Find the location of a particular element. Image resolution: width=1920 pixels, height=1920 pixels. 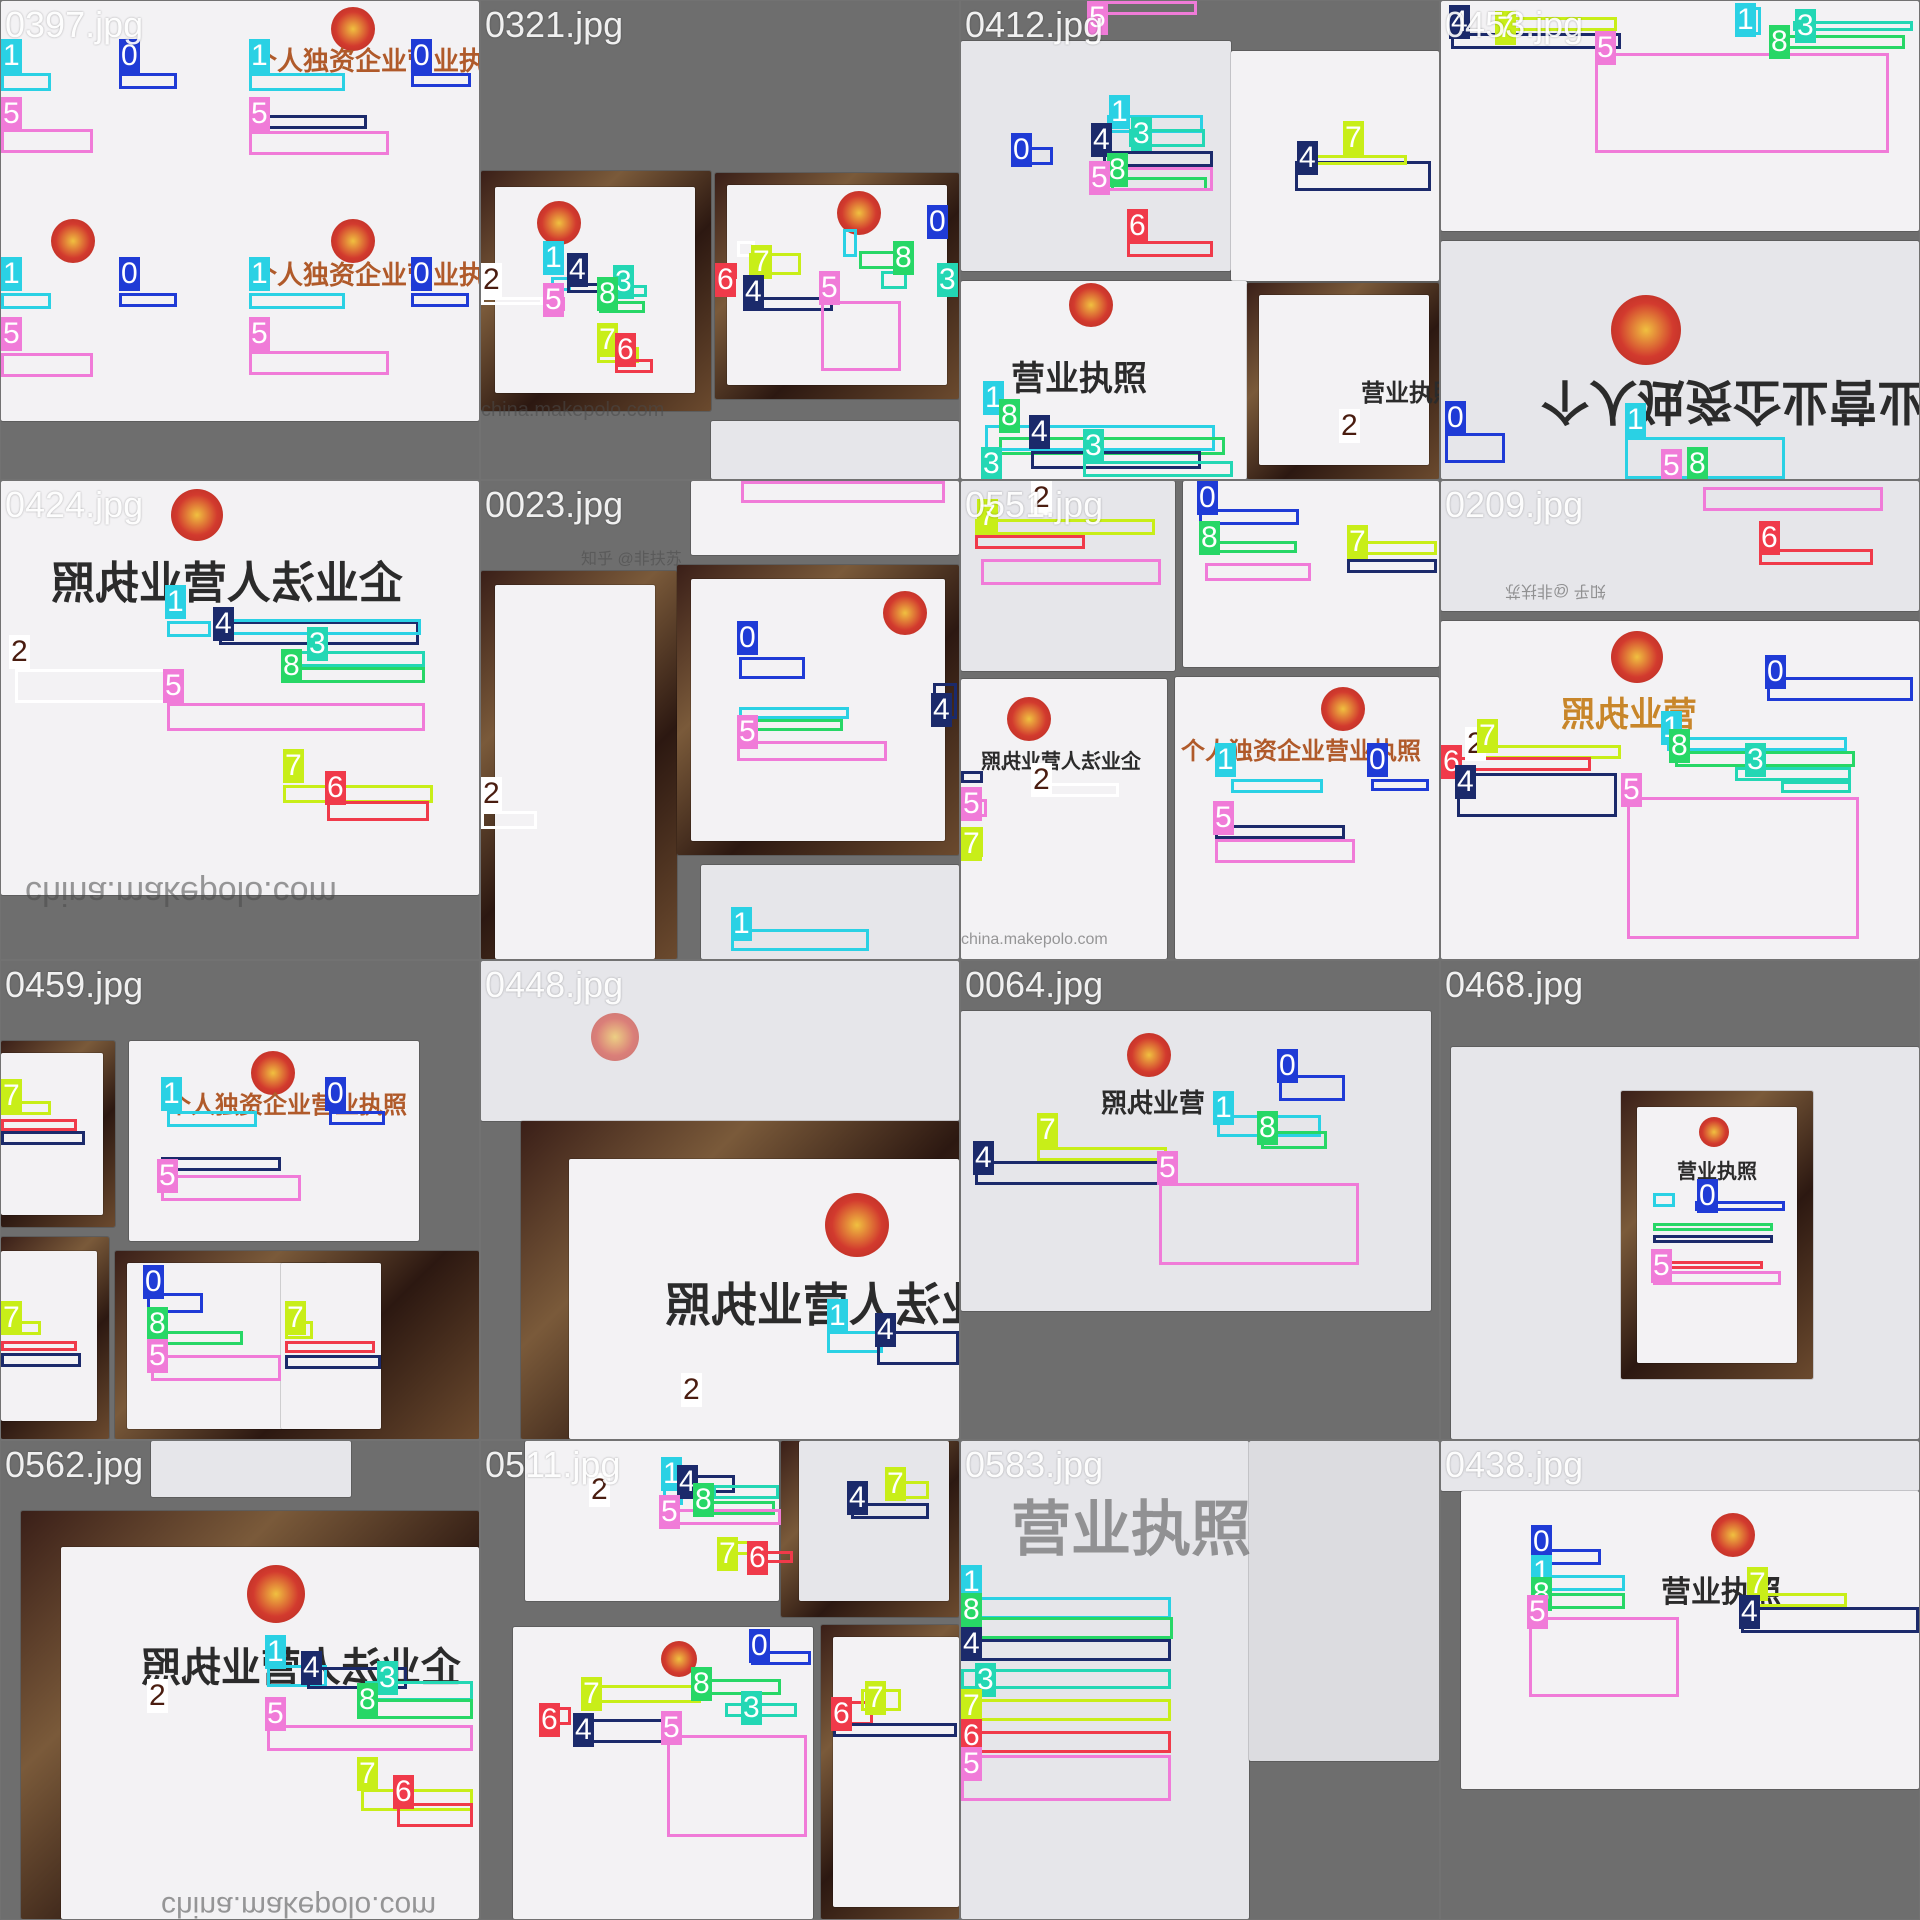

tile-filename: 0459.jpg is located at coordinates (74, 984).